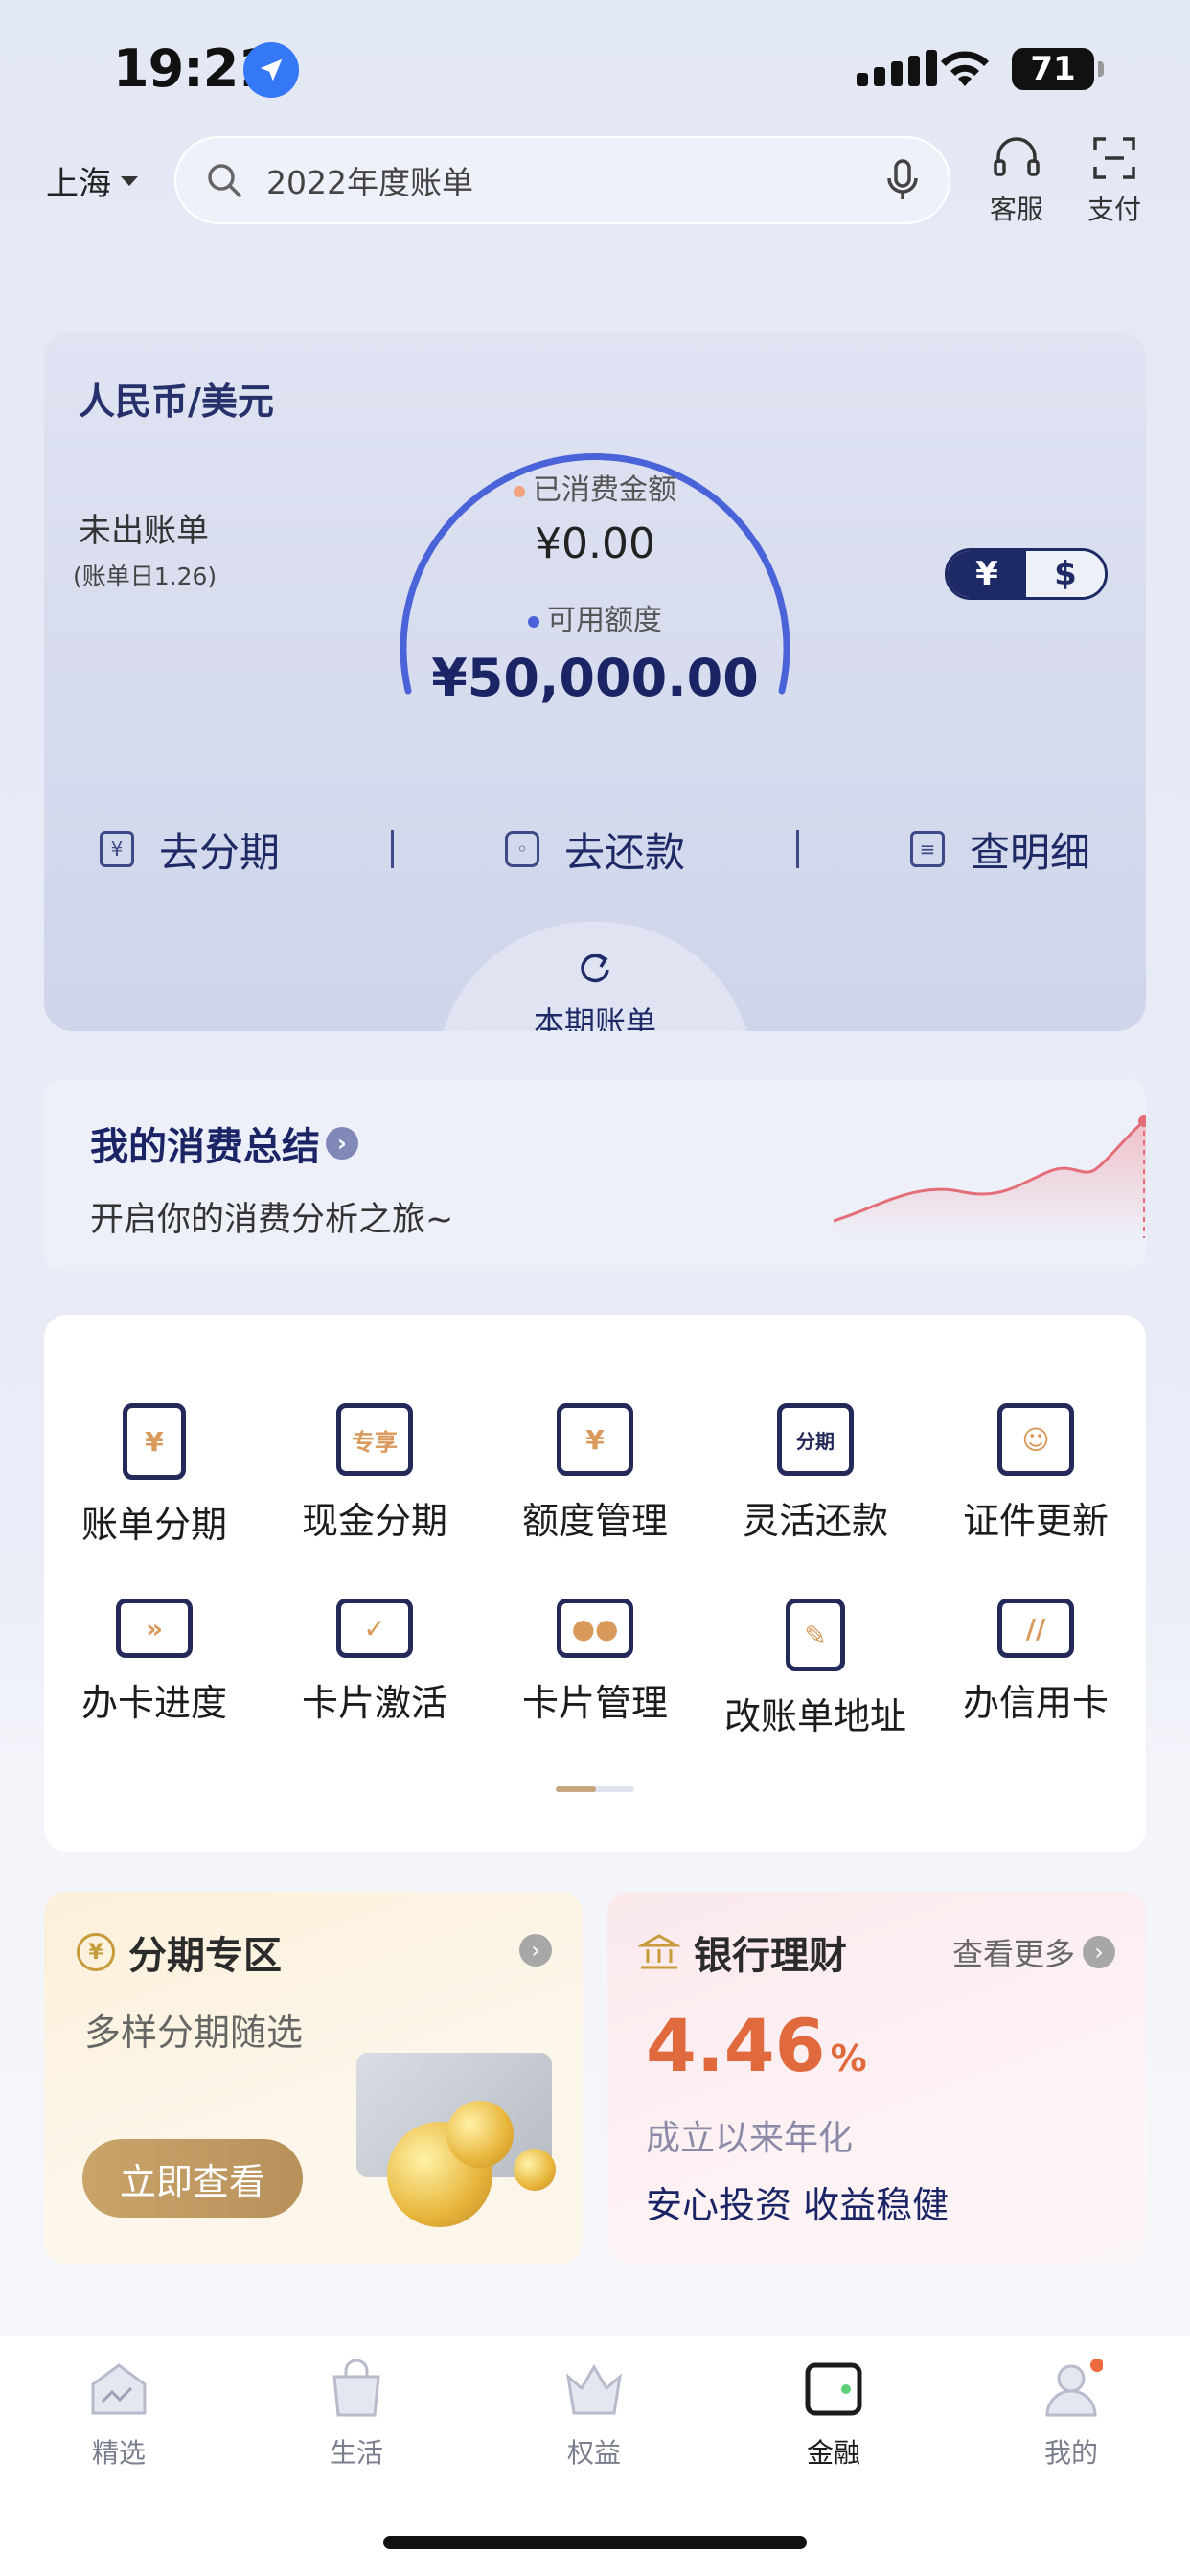 The width and height of the screenshot is (1190, 2576). I want to click on customer-service-label: 客服, so click(1016, 209).